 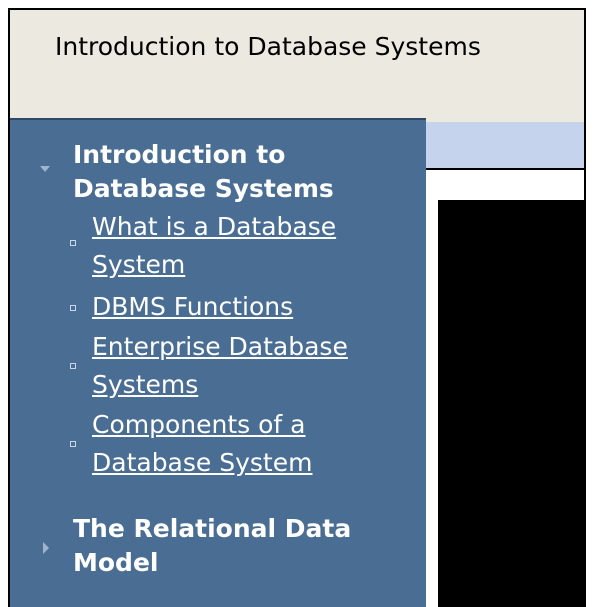 What do you see at coordinates (252, 307) in the screenshot?
I see `nav-link: DBMS Functions` at bounding box center [252, 307].